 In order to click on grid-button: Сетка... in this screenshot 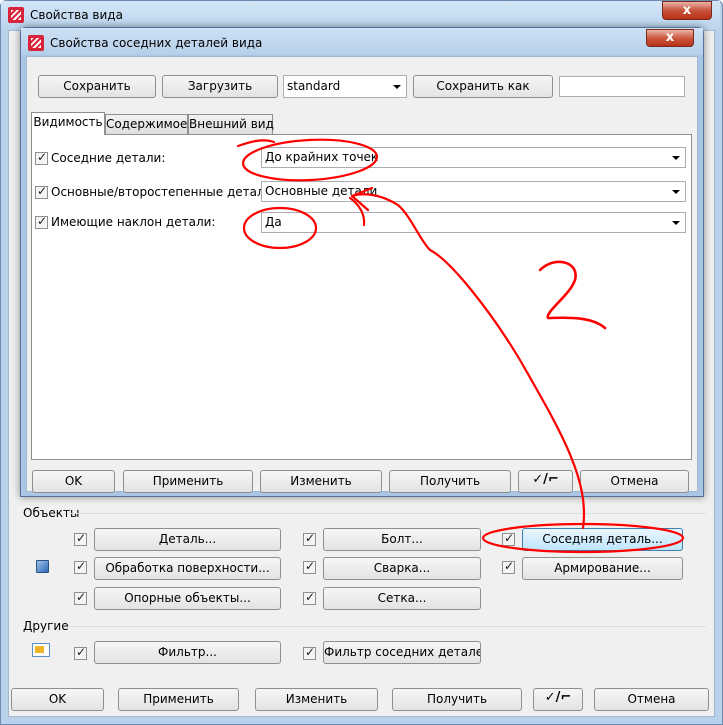, I will do `click(402, 598)`.